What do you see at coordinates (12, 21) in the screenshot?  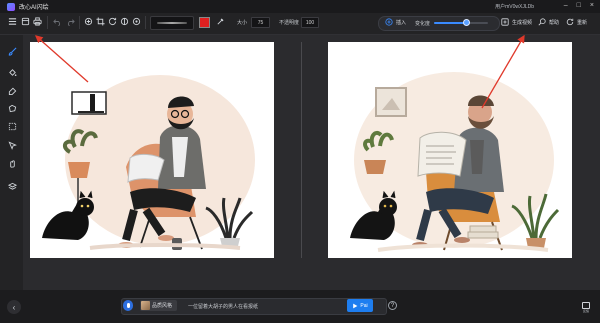 I see `menu-icon` at bounding box center [12, 21].